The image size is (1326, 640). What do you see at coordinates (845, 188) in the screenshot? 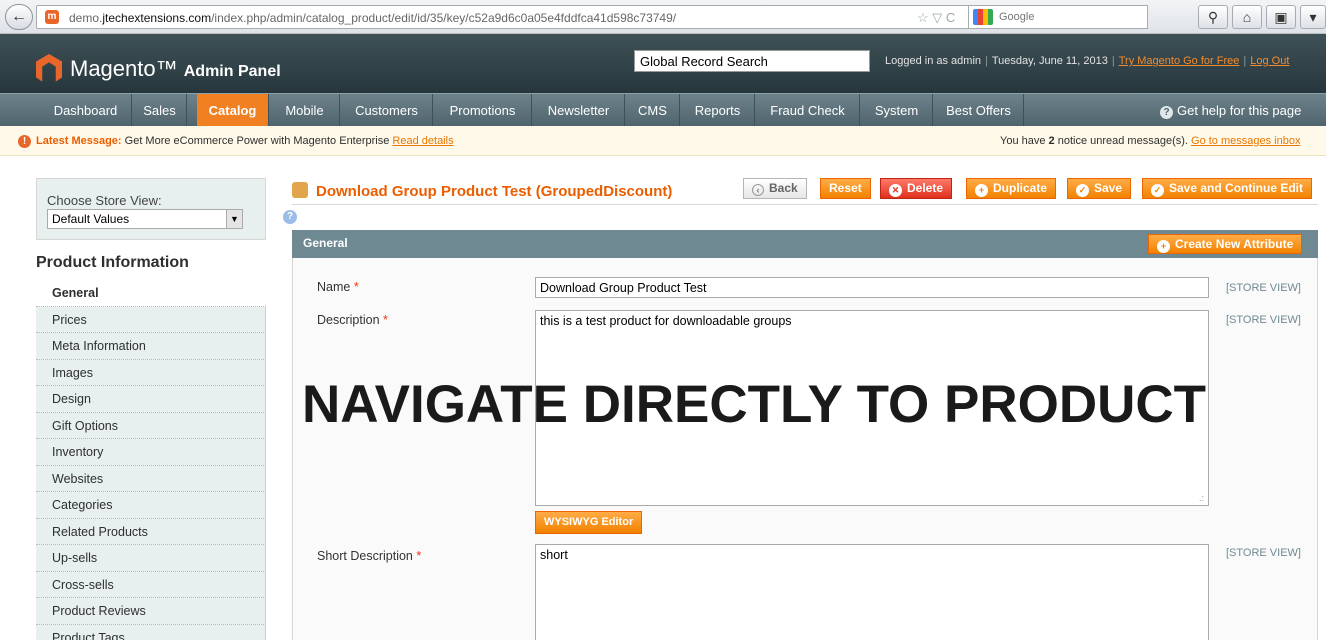
I see `reset-button: Reset` at bounding box center [845, 188].